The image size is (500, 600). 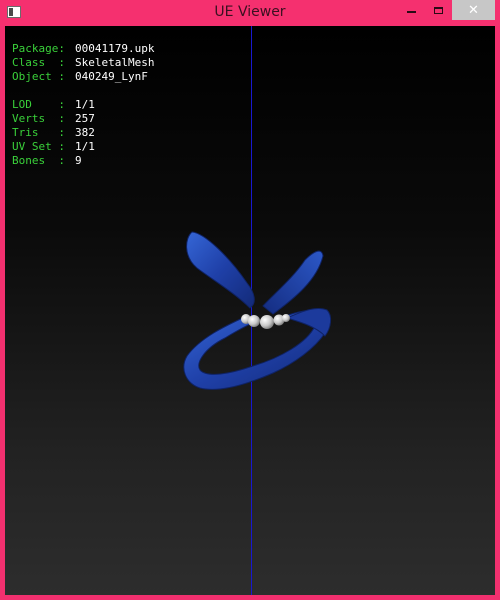 I want to click on minimize-button, so click(x=411, y=10).